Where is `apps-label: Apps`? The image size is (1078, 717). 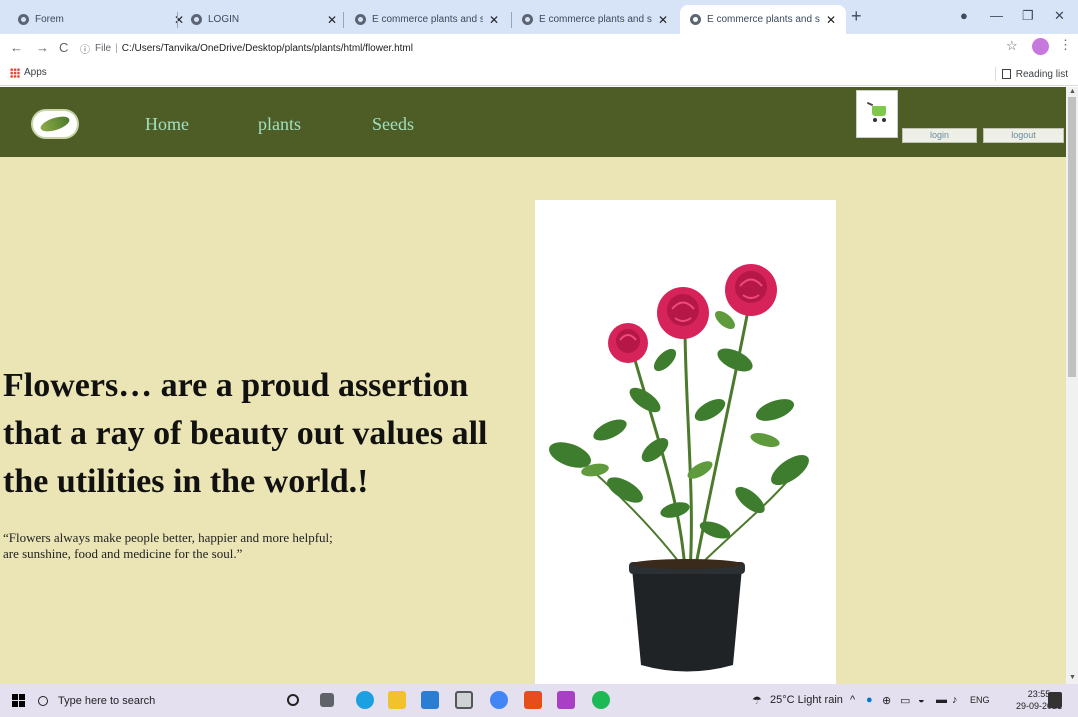 apps-label: Apps is located at coordinates (35, 72).